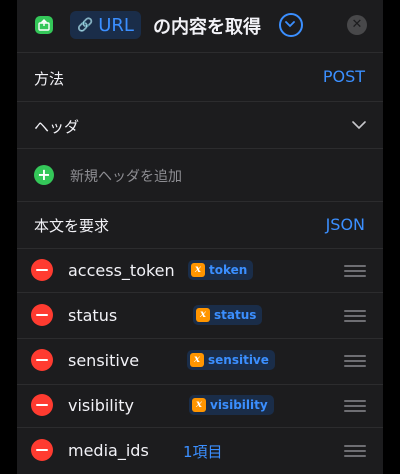  I want to click on variable-token: x visibility, so click(231, 405).